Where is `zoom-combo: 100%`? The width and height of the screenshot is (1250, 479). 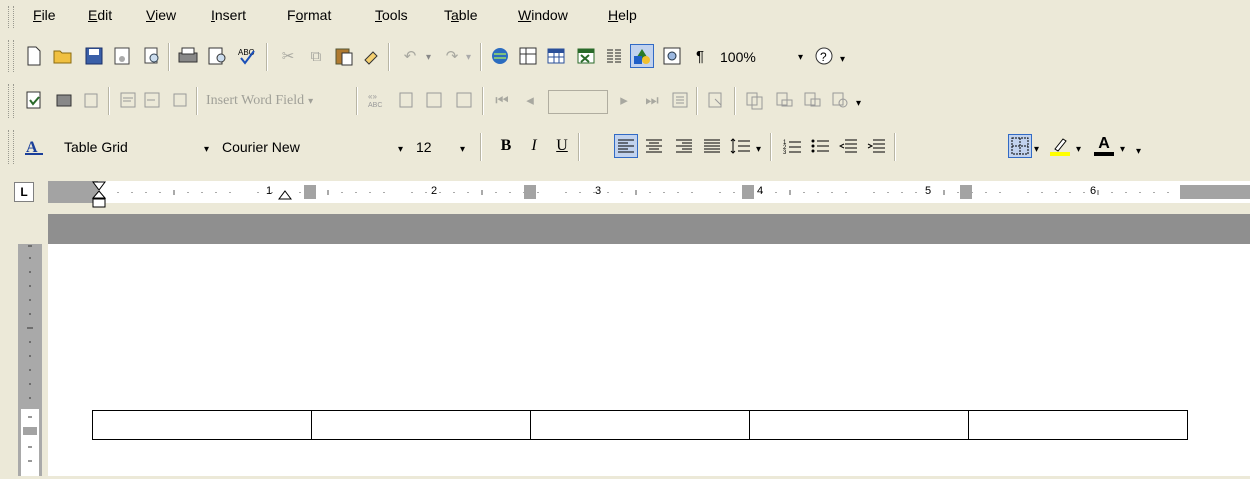
zoom-combo: 100% is located at coordinates (755, 57).